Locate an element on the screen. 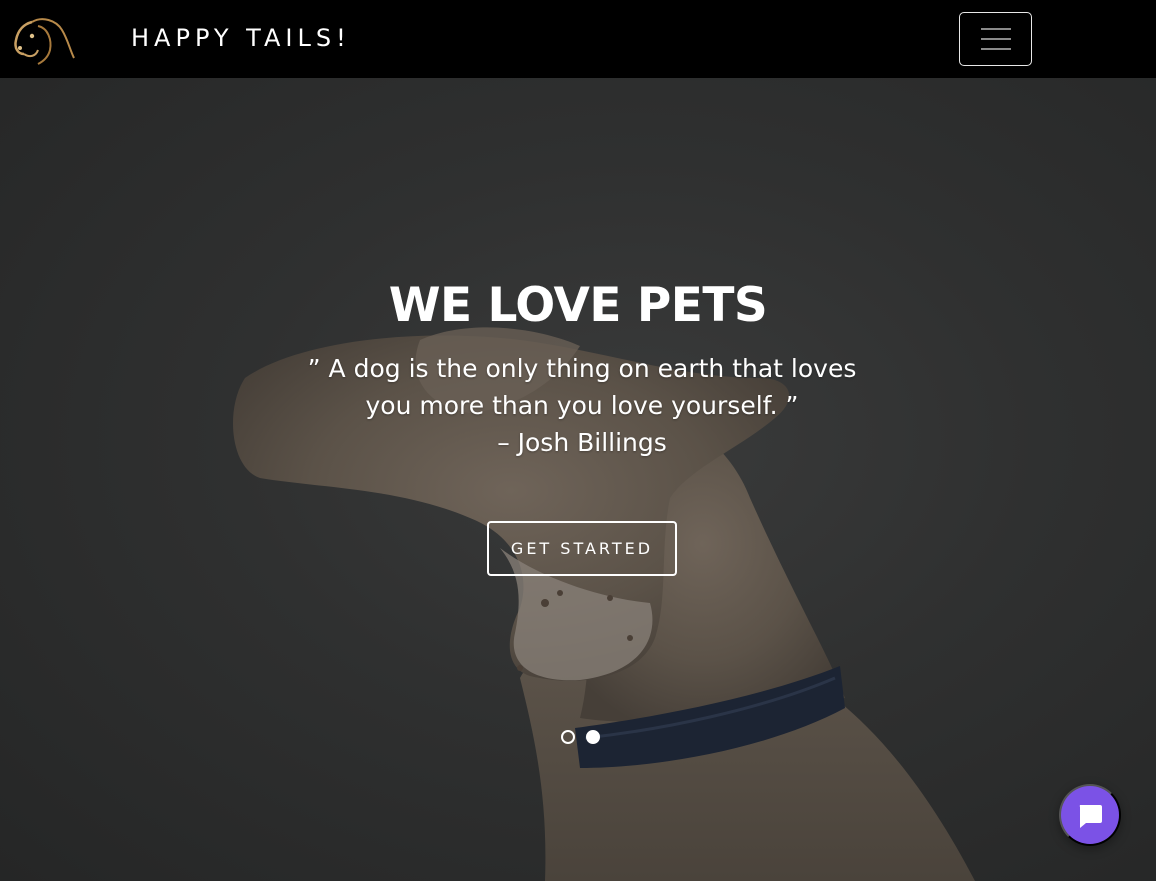  chat-button is located at coordinates (1090, 815).